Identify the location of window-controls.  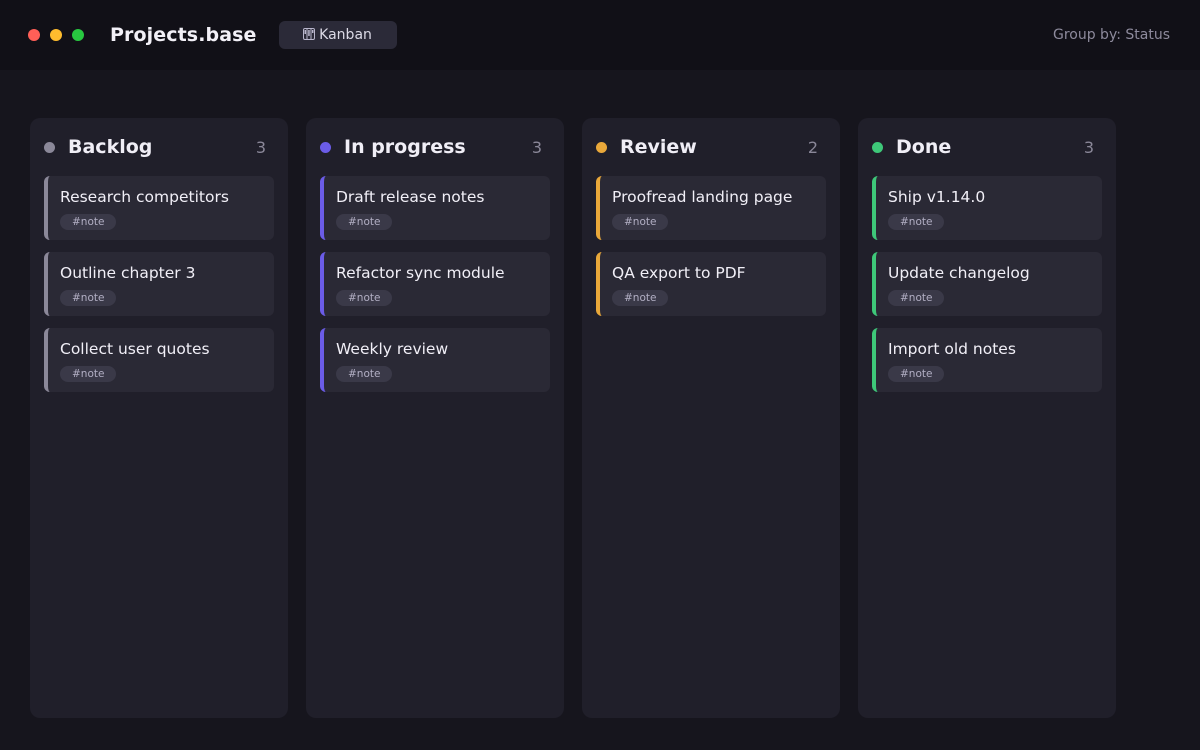
(56, 35).